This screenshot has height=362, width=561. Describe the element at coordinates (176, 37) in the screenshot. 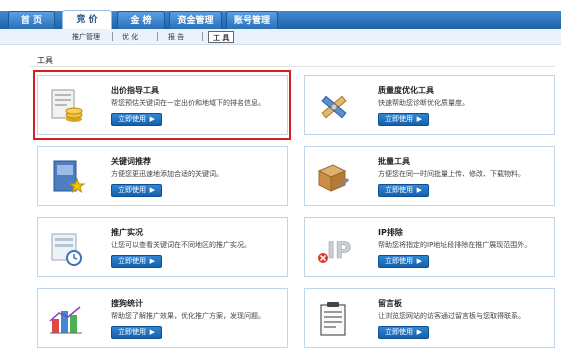

I see `subnav-report: 报 告` at that location.